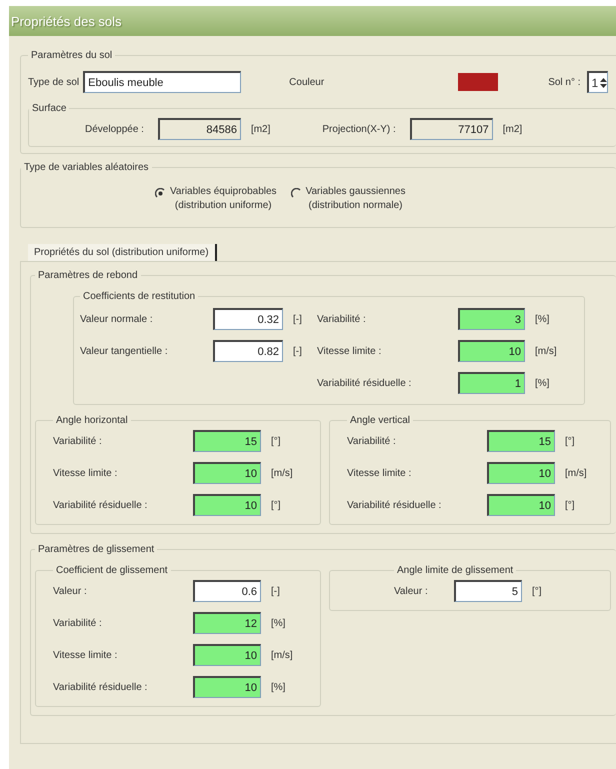 This screenshot has width=616, height=769. Describe the element at coordinates (491, 383) in the screenshot. I see `input-field: 1` at that location.